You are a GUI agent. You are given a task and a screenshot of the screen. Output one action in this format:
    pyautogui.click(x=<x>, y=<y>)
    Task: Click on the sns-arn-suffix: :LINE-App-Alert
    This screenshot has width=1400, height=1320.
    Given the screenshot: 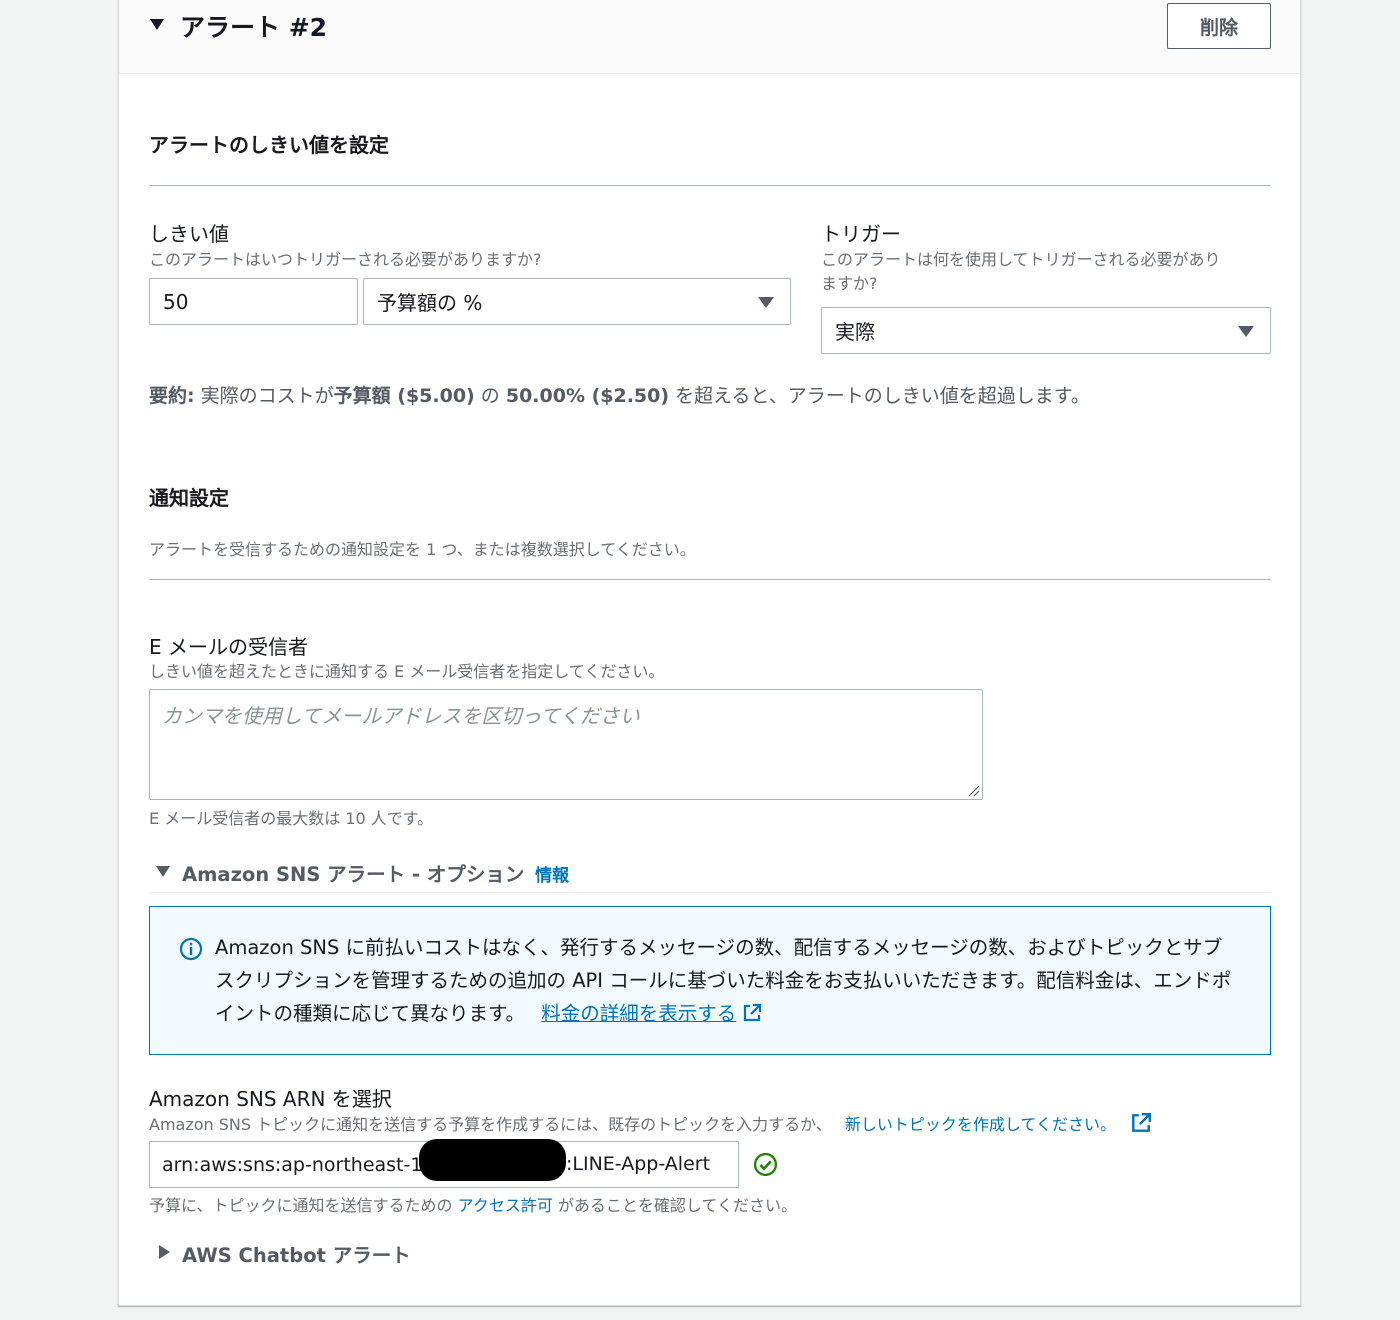 What is the action you would take?
    pyautogui.click(x=638, y=1164)
    